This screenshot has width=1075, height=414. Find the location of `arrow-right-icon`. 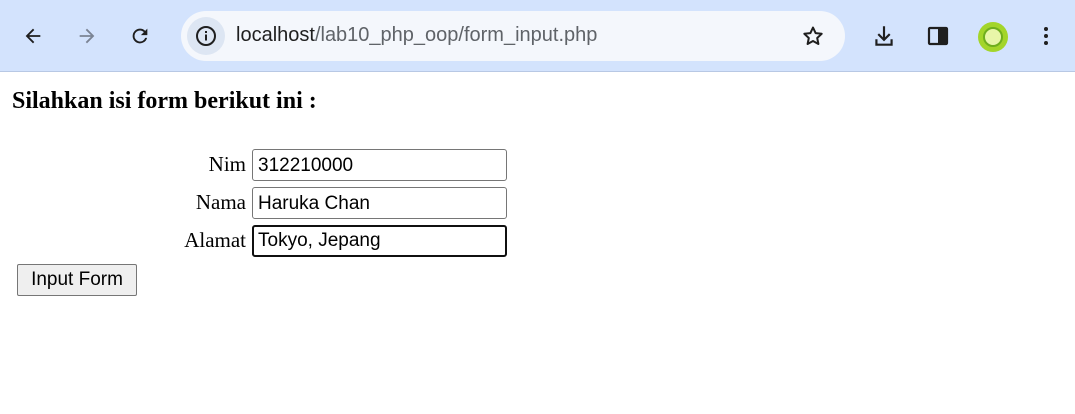

arrow-right-icon is located at coordinates (87, 36).